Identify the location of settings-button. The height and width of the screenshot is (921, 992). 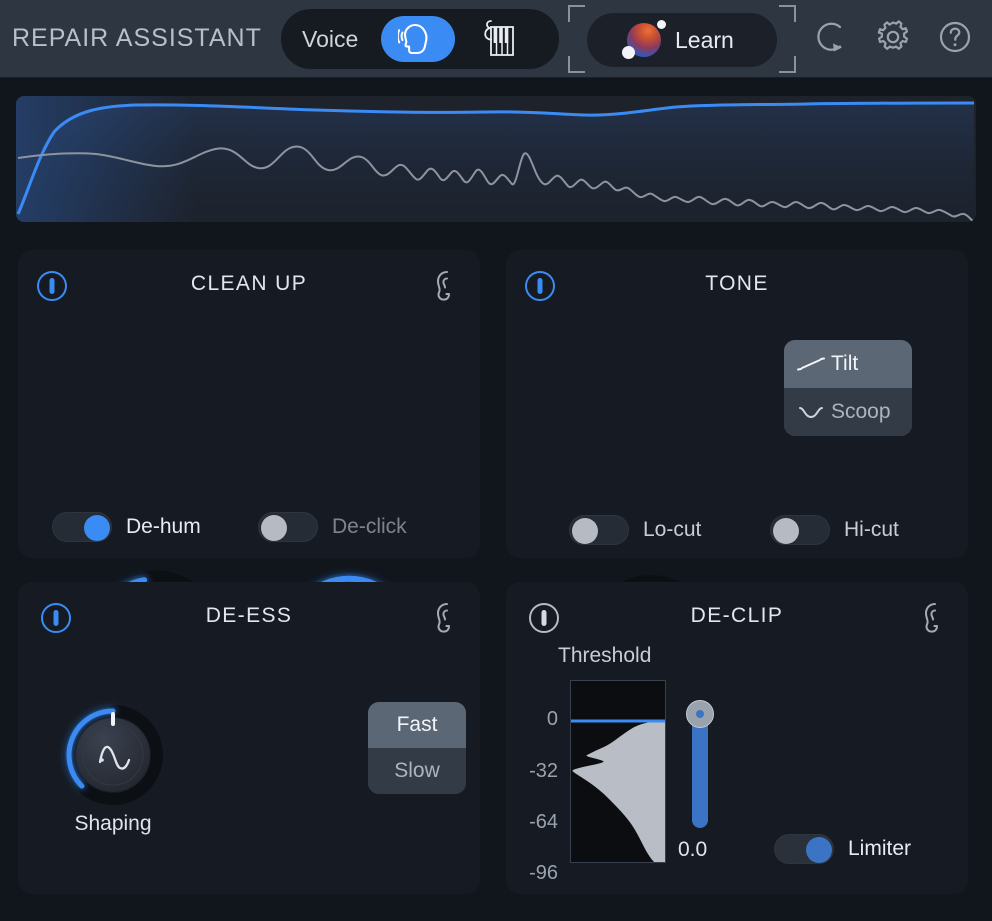
(893, 37).